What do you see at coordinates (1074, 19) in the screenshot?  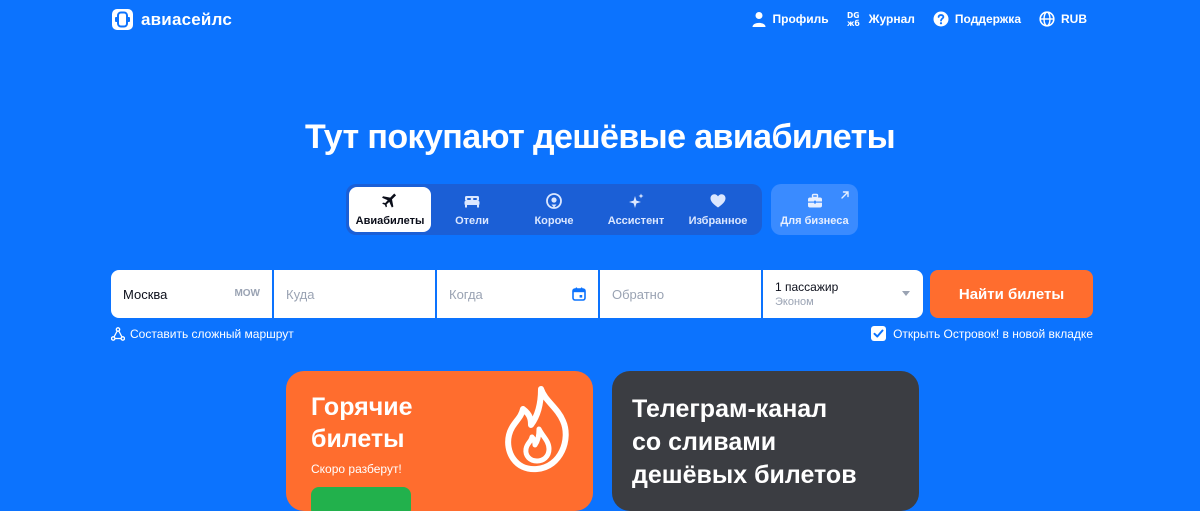 I see `nav-currency-label: RUB` at bounding box center [1074, 19].